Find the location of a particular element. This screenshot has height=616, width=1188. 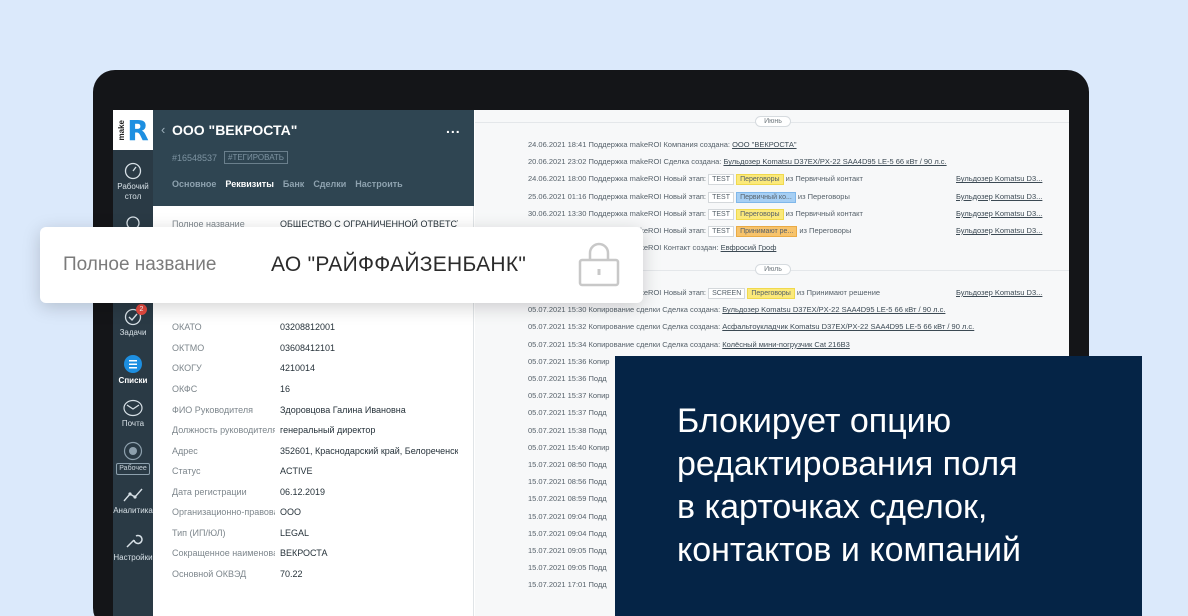

field-value: ООО is located at coordinates (369, 512).